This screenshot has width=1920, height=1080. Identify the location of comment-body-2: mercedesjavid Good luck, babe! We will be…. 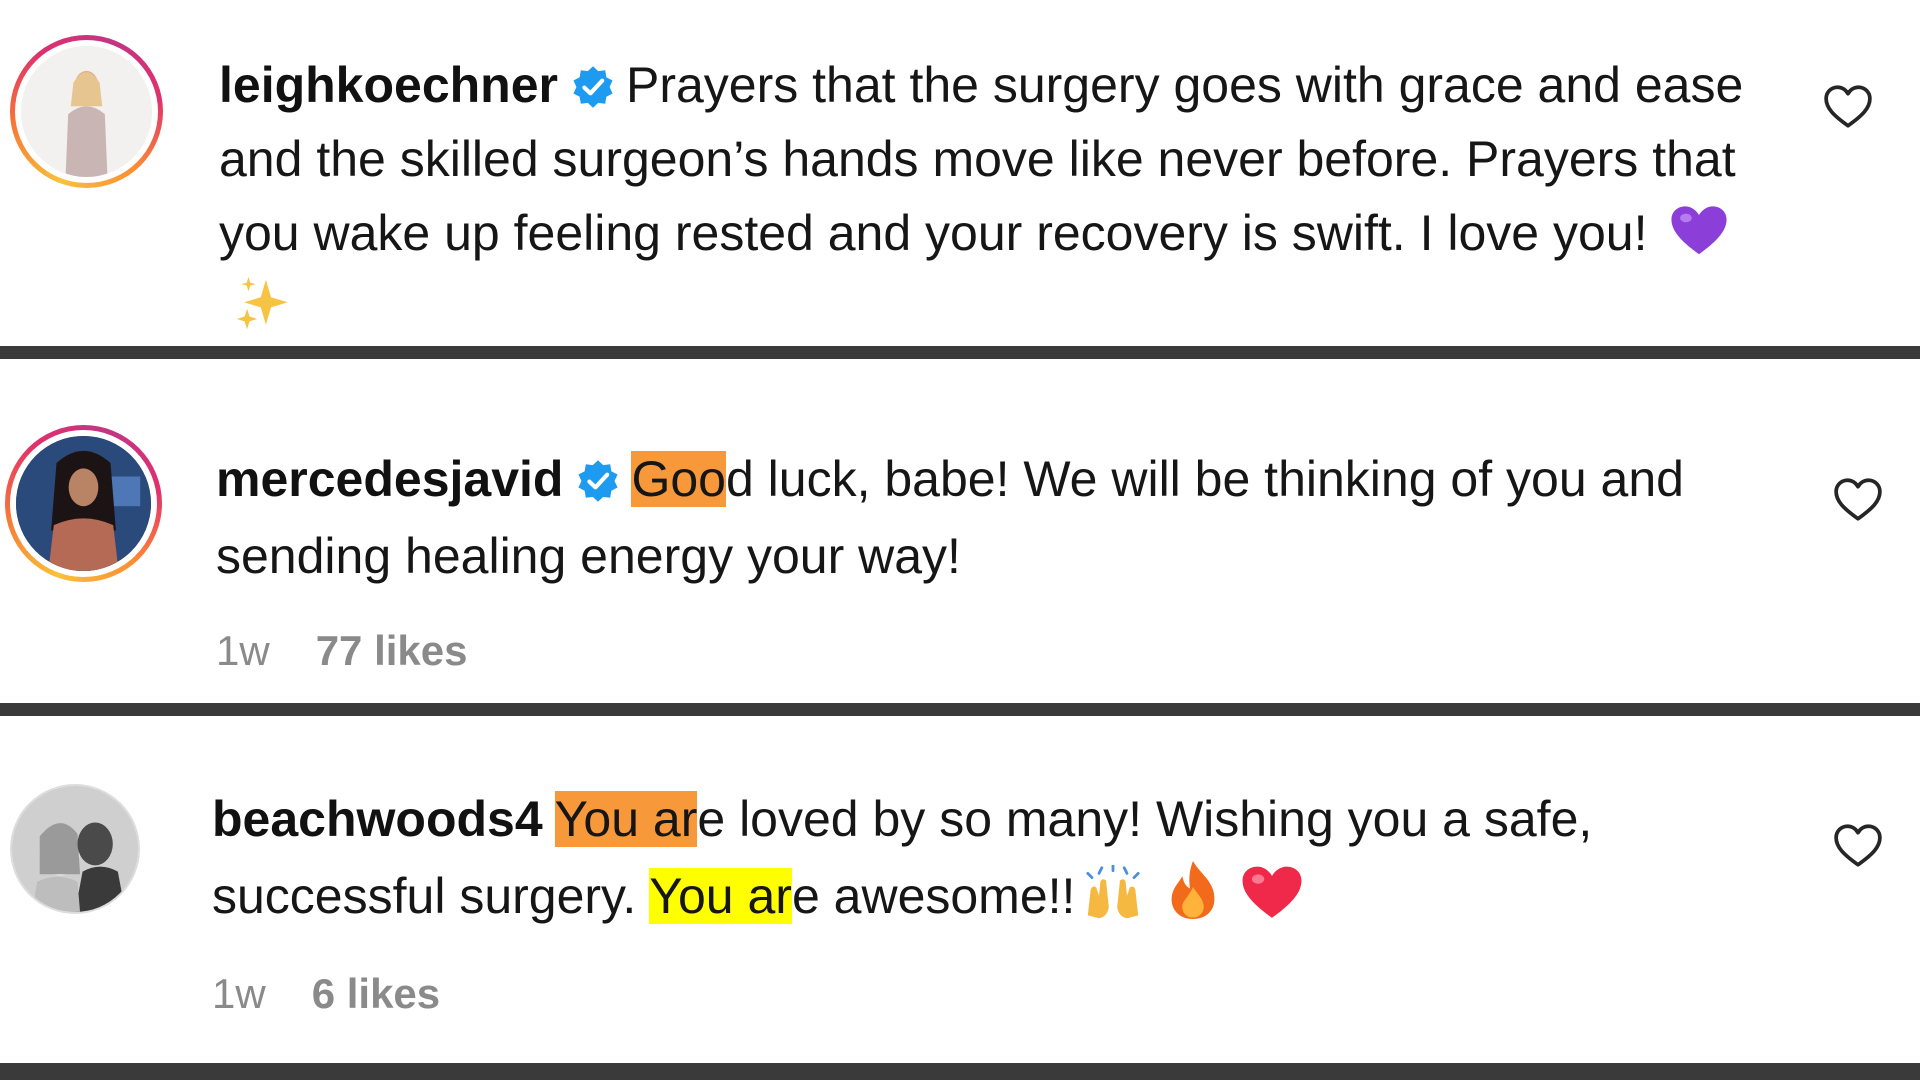
(991, 518).